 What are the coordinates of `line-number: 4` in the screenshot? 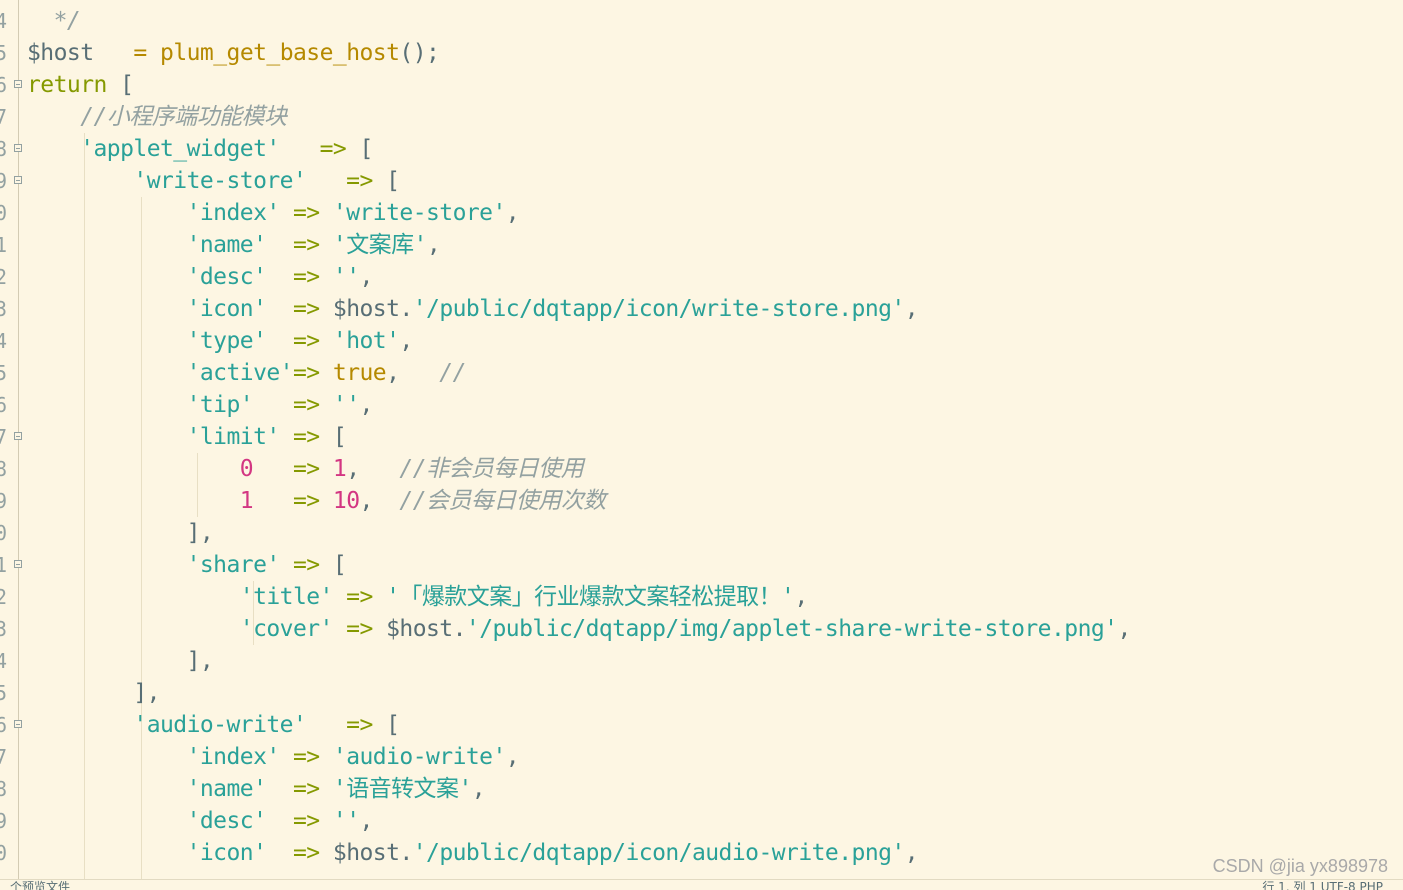 It's located at (3, 21).